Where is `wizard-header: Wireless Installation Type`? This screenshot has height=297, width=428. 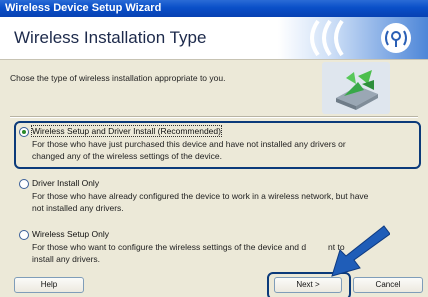 wizard-header: Wireless Installation Type is located at coordinates (214, 38).